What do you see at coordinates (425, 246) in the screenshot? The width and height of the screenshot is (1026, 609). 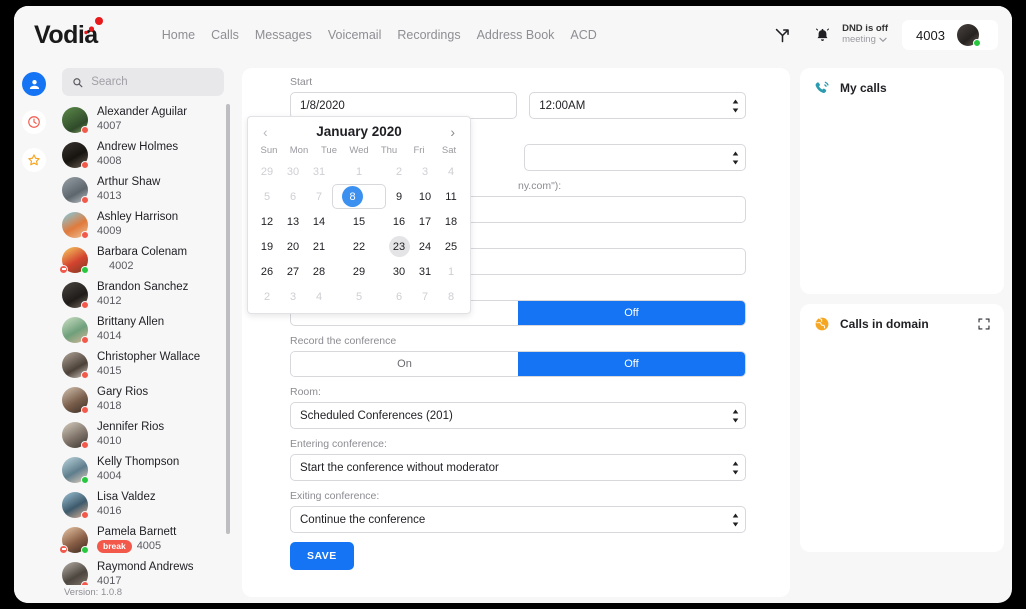 I see `calendar-day: 24` at bounding box center [425, 246].